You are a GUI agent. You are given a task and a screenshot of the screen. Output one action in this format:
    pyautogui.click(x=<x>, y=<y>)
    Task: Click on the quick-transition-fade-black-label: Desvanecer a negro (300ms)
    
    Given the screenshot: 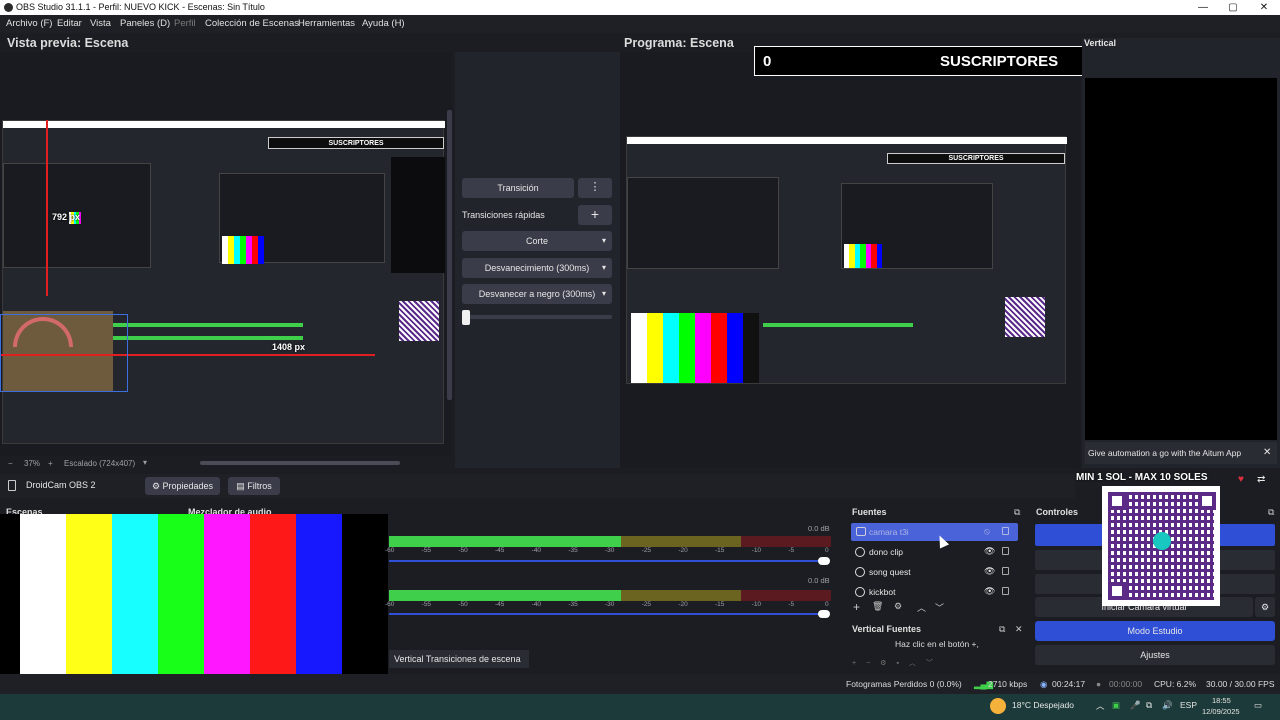 What is the action you would take?
    pyautogui.click(x=537, y=294)
    